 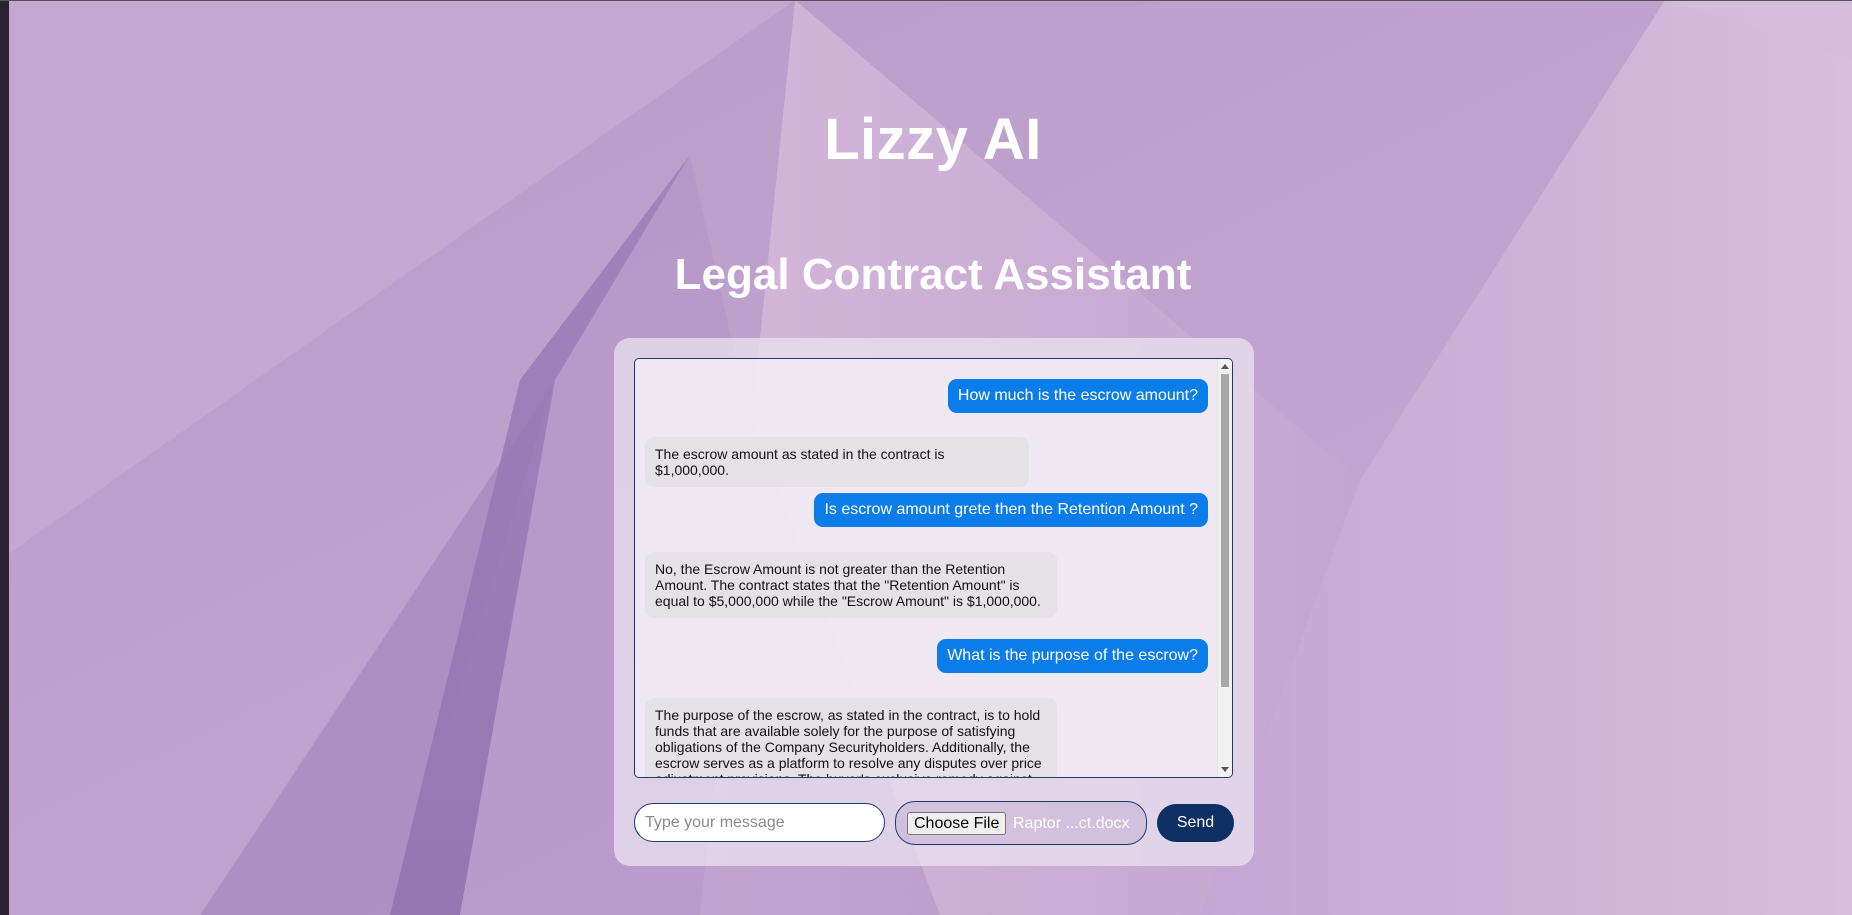 I want to click on chat-scrollbar, so click(x=1224, y=568).